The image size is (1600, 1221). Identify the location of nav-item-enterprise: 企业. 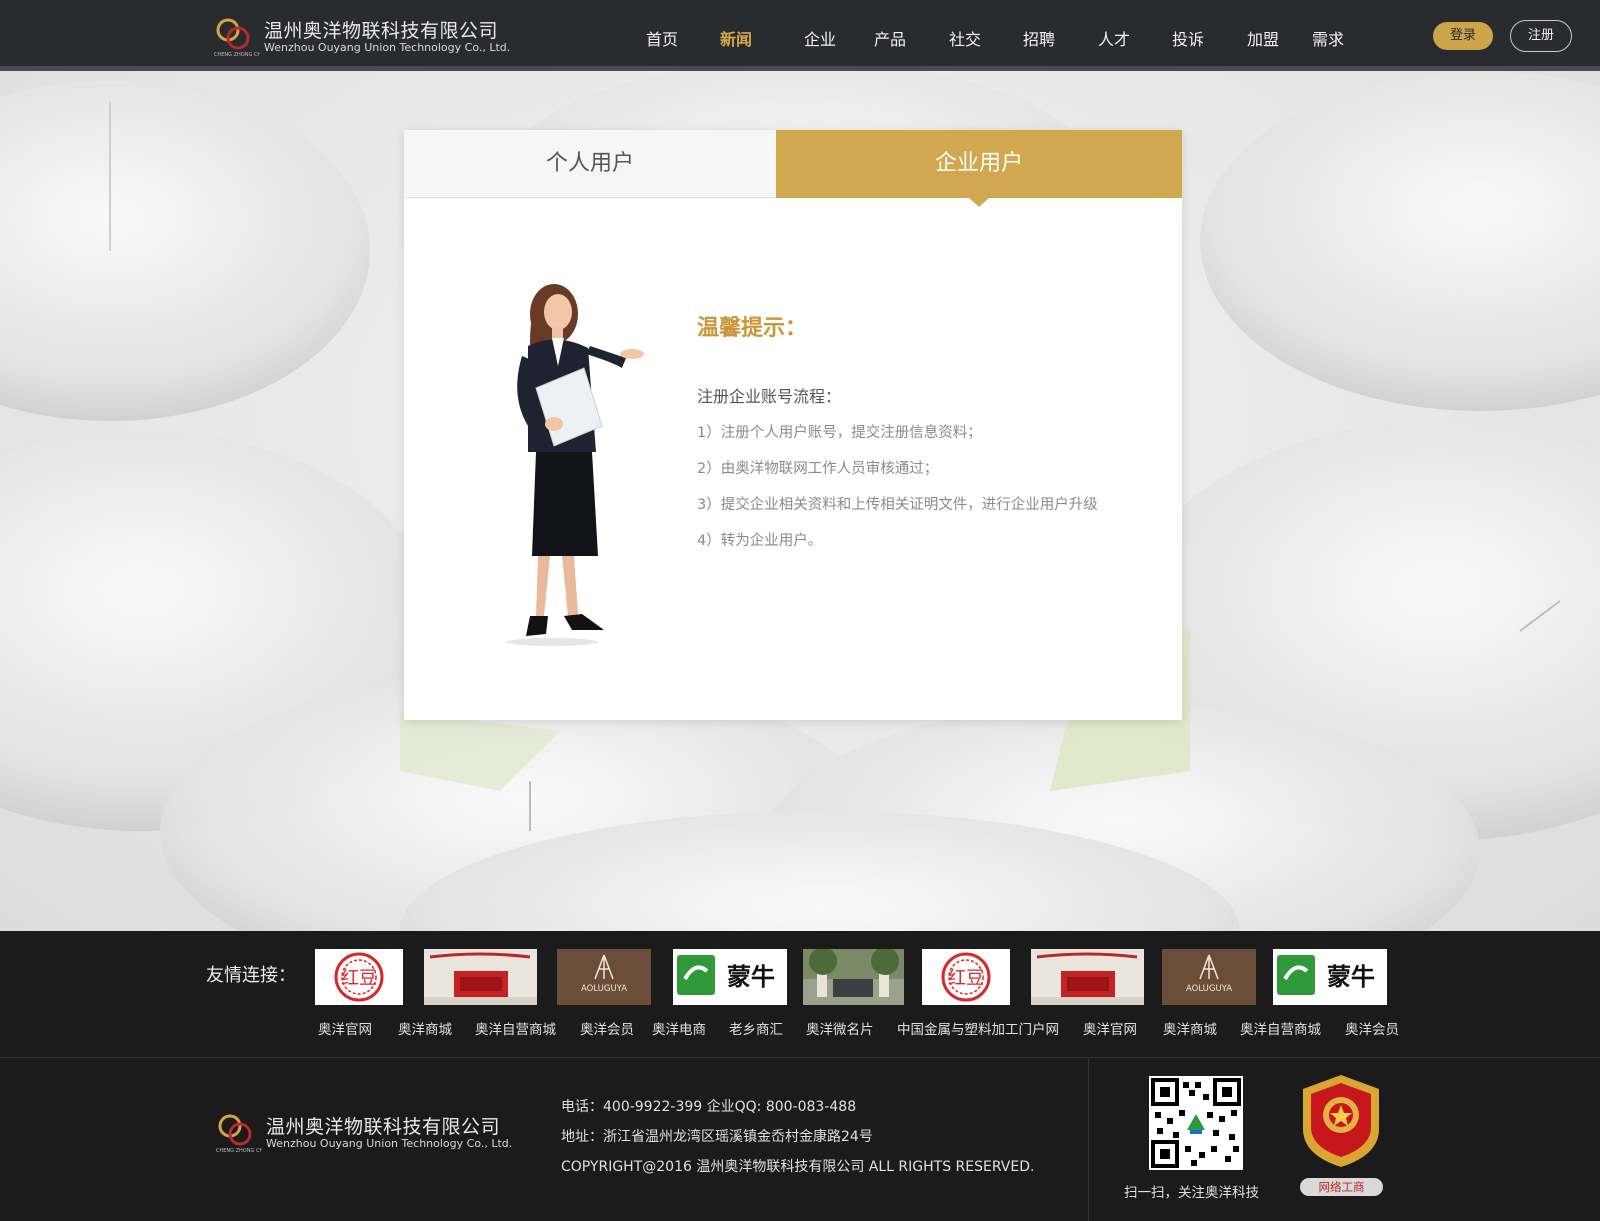
(820, 38).